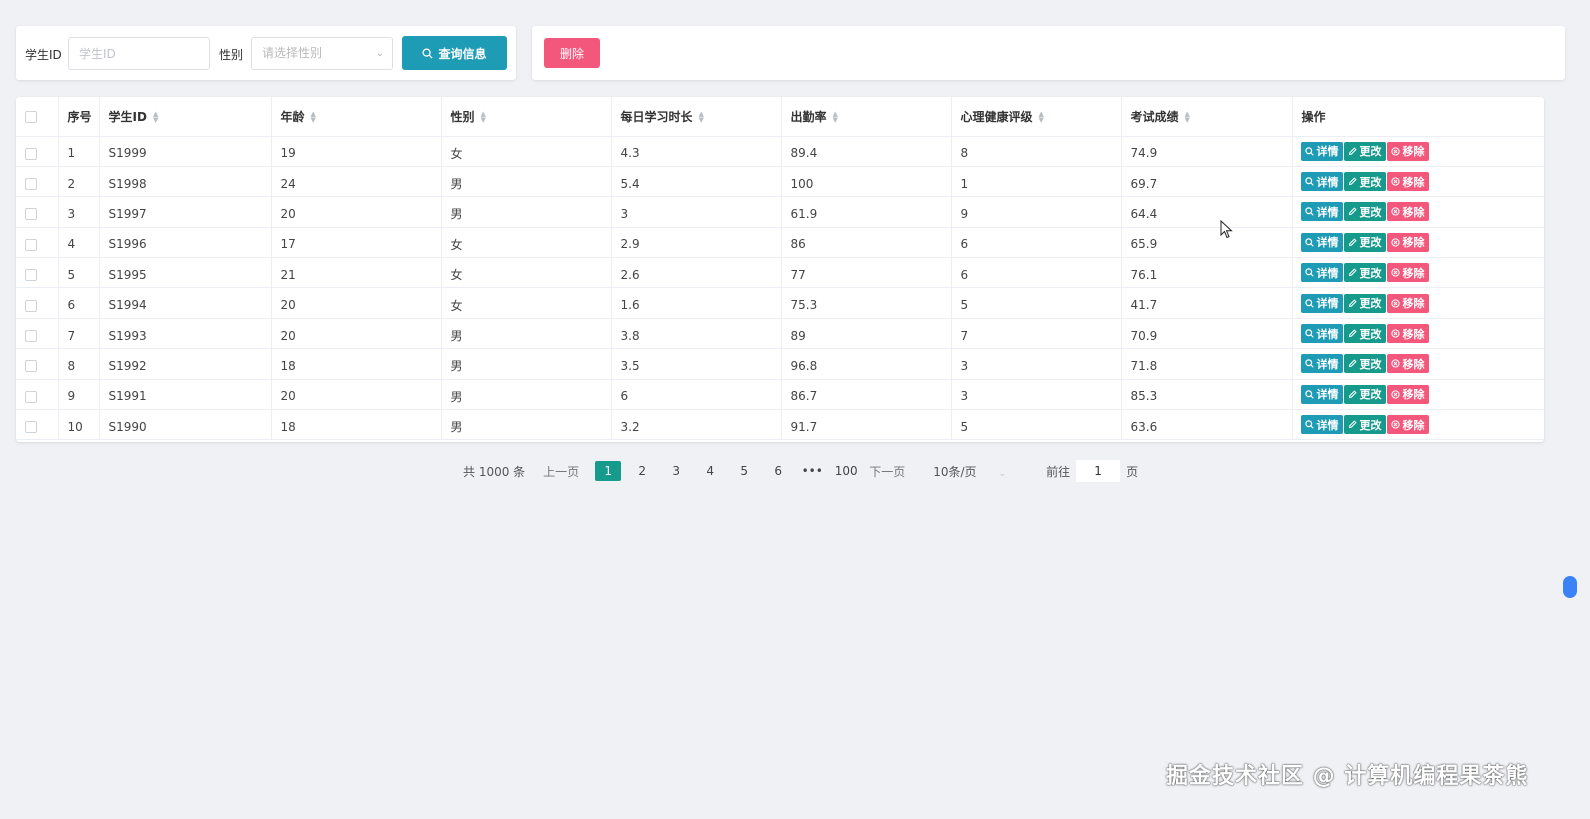  I want to click on table-row: 9 S1991 20 男 6 86.7 3 85.3 详情 更改 移除, so click(780, 395).